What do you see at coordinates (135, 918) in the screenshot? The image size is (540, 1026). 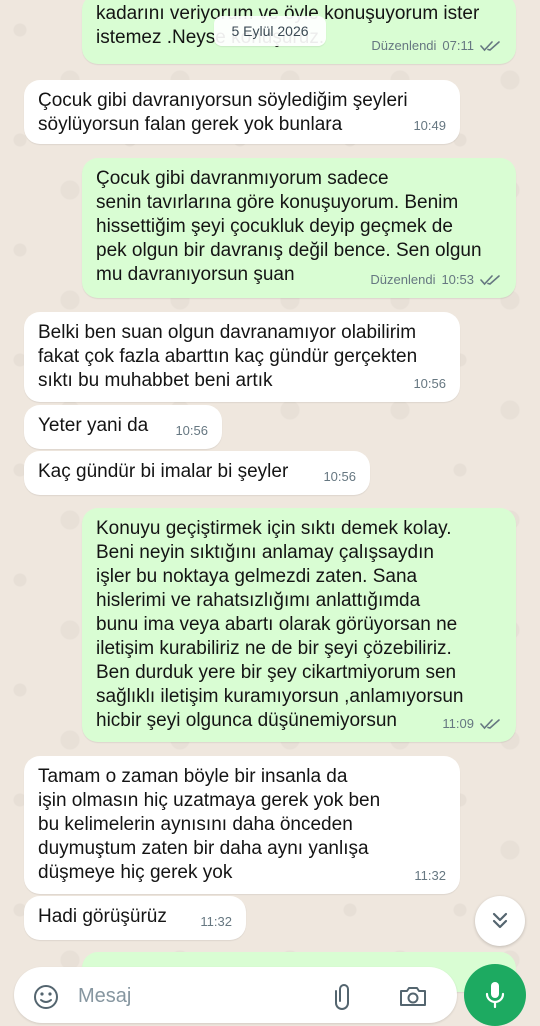 I see `message-bubble-incoming: Hadi görüşürüz 11:32` at bounding box center [135, 918].